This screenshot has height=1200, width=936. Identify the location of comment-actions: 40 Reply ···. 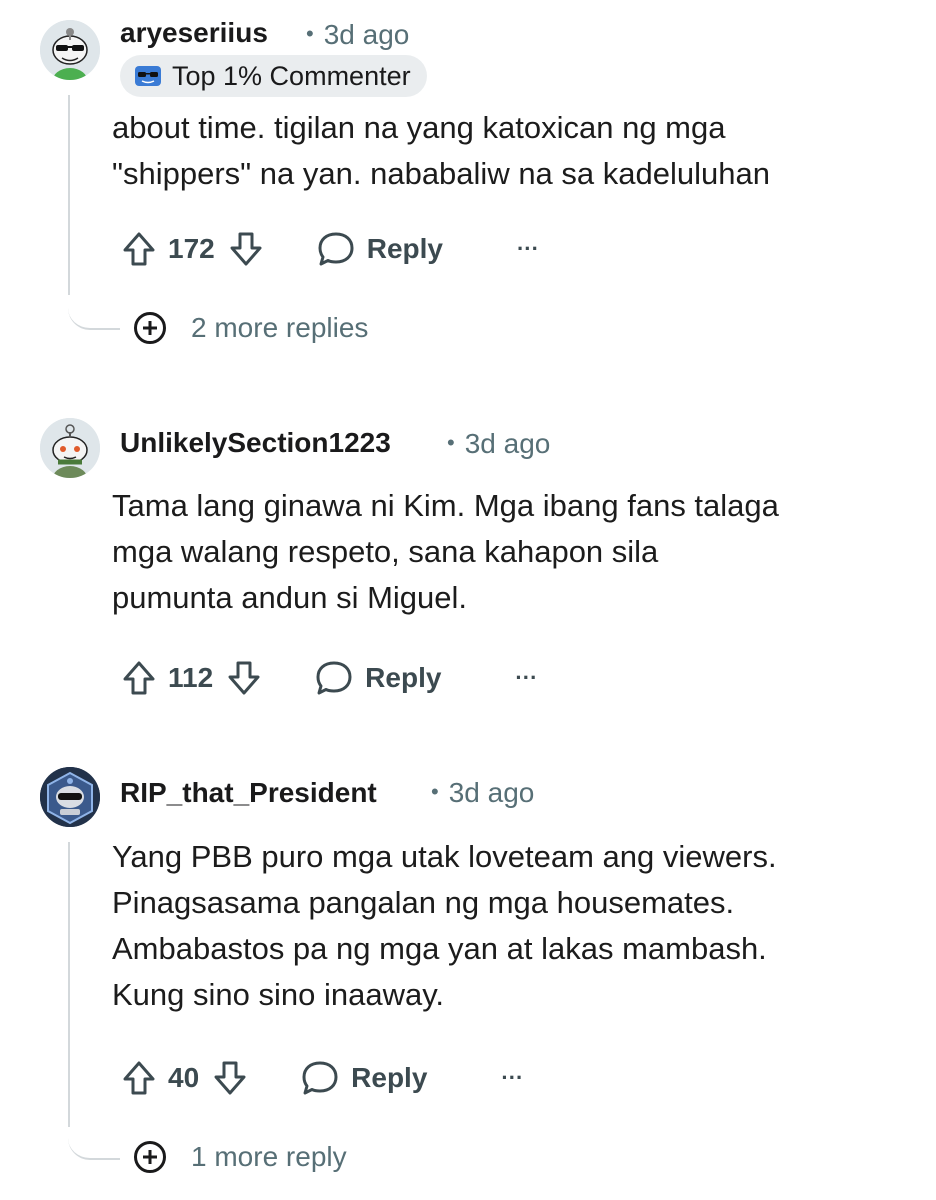
(322, 1078).